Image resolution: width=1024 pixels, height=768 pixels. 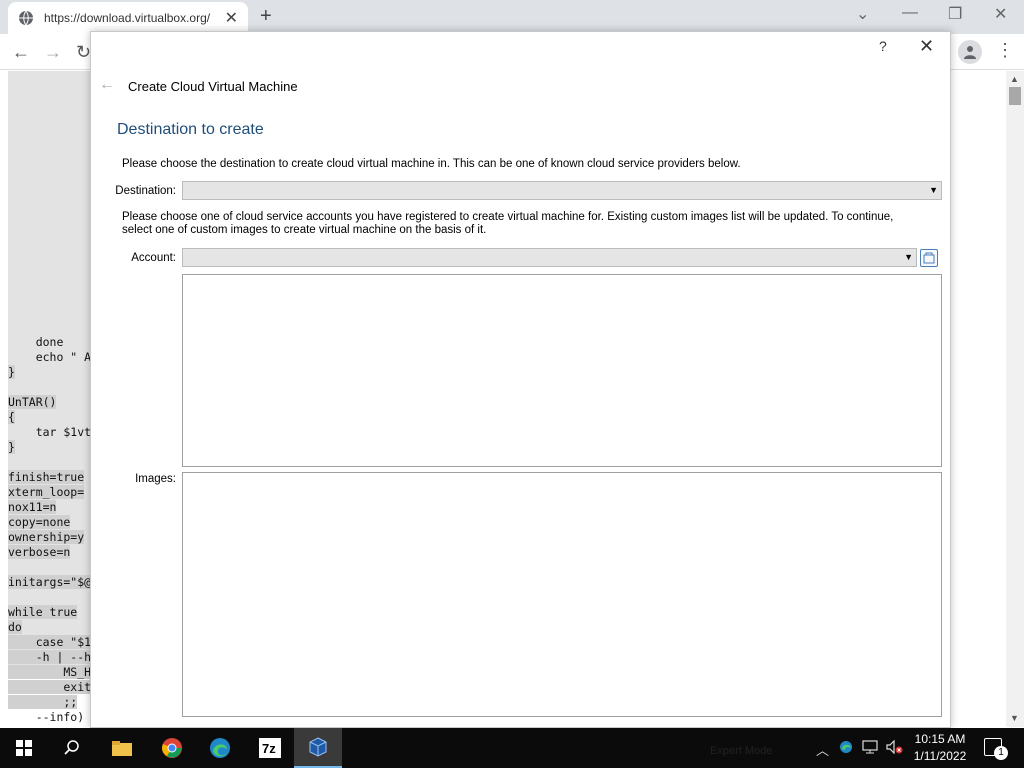 I want to click on code-line: do, so click(x=49, y=627).